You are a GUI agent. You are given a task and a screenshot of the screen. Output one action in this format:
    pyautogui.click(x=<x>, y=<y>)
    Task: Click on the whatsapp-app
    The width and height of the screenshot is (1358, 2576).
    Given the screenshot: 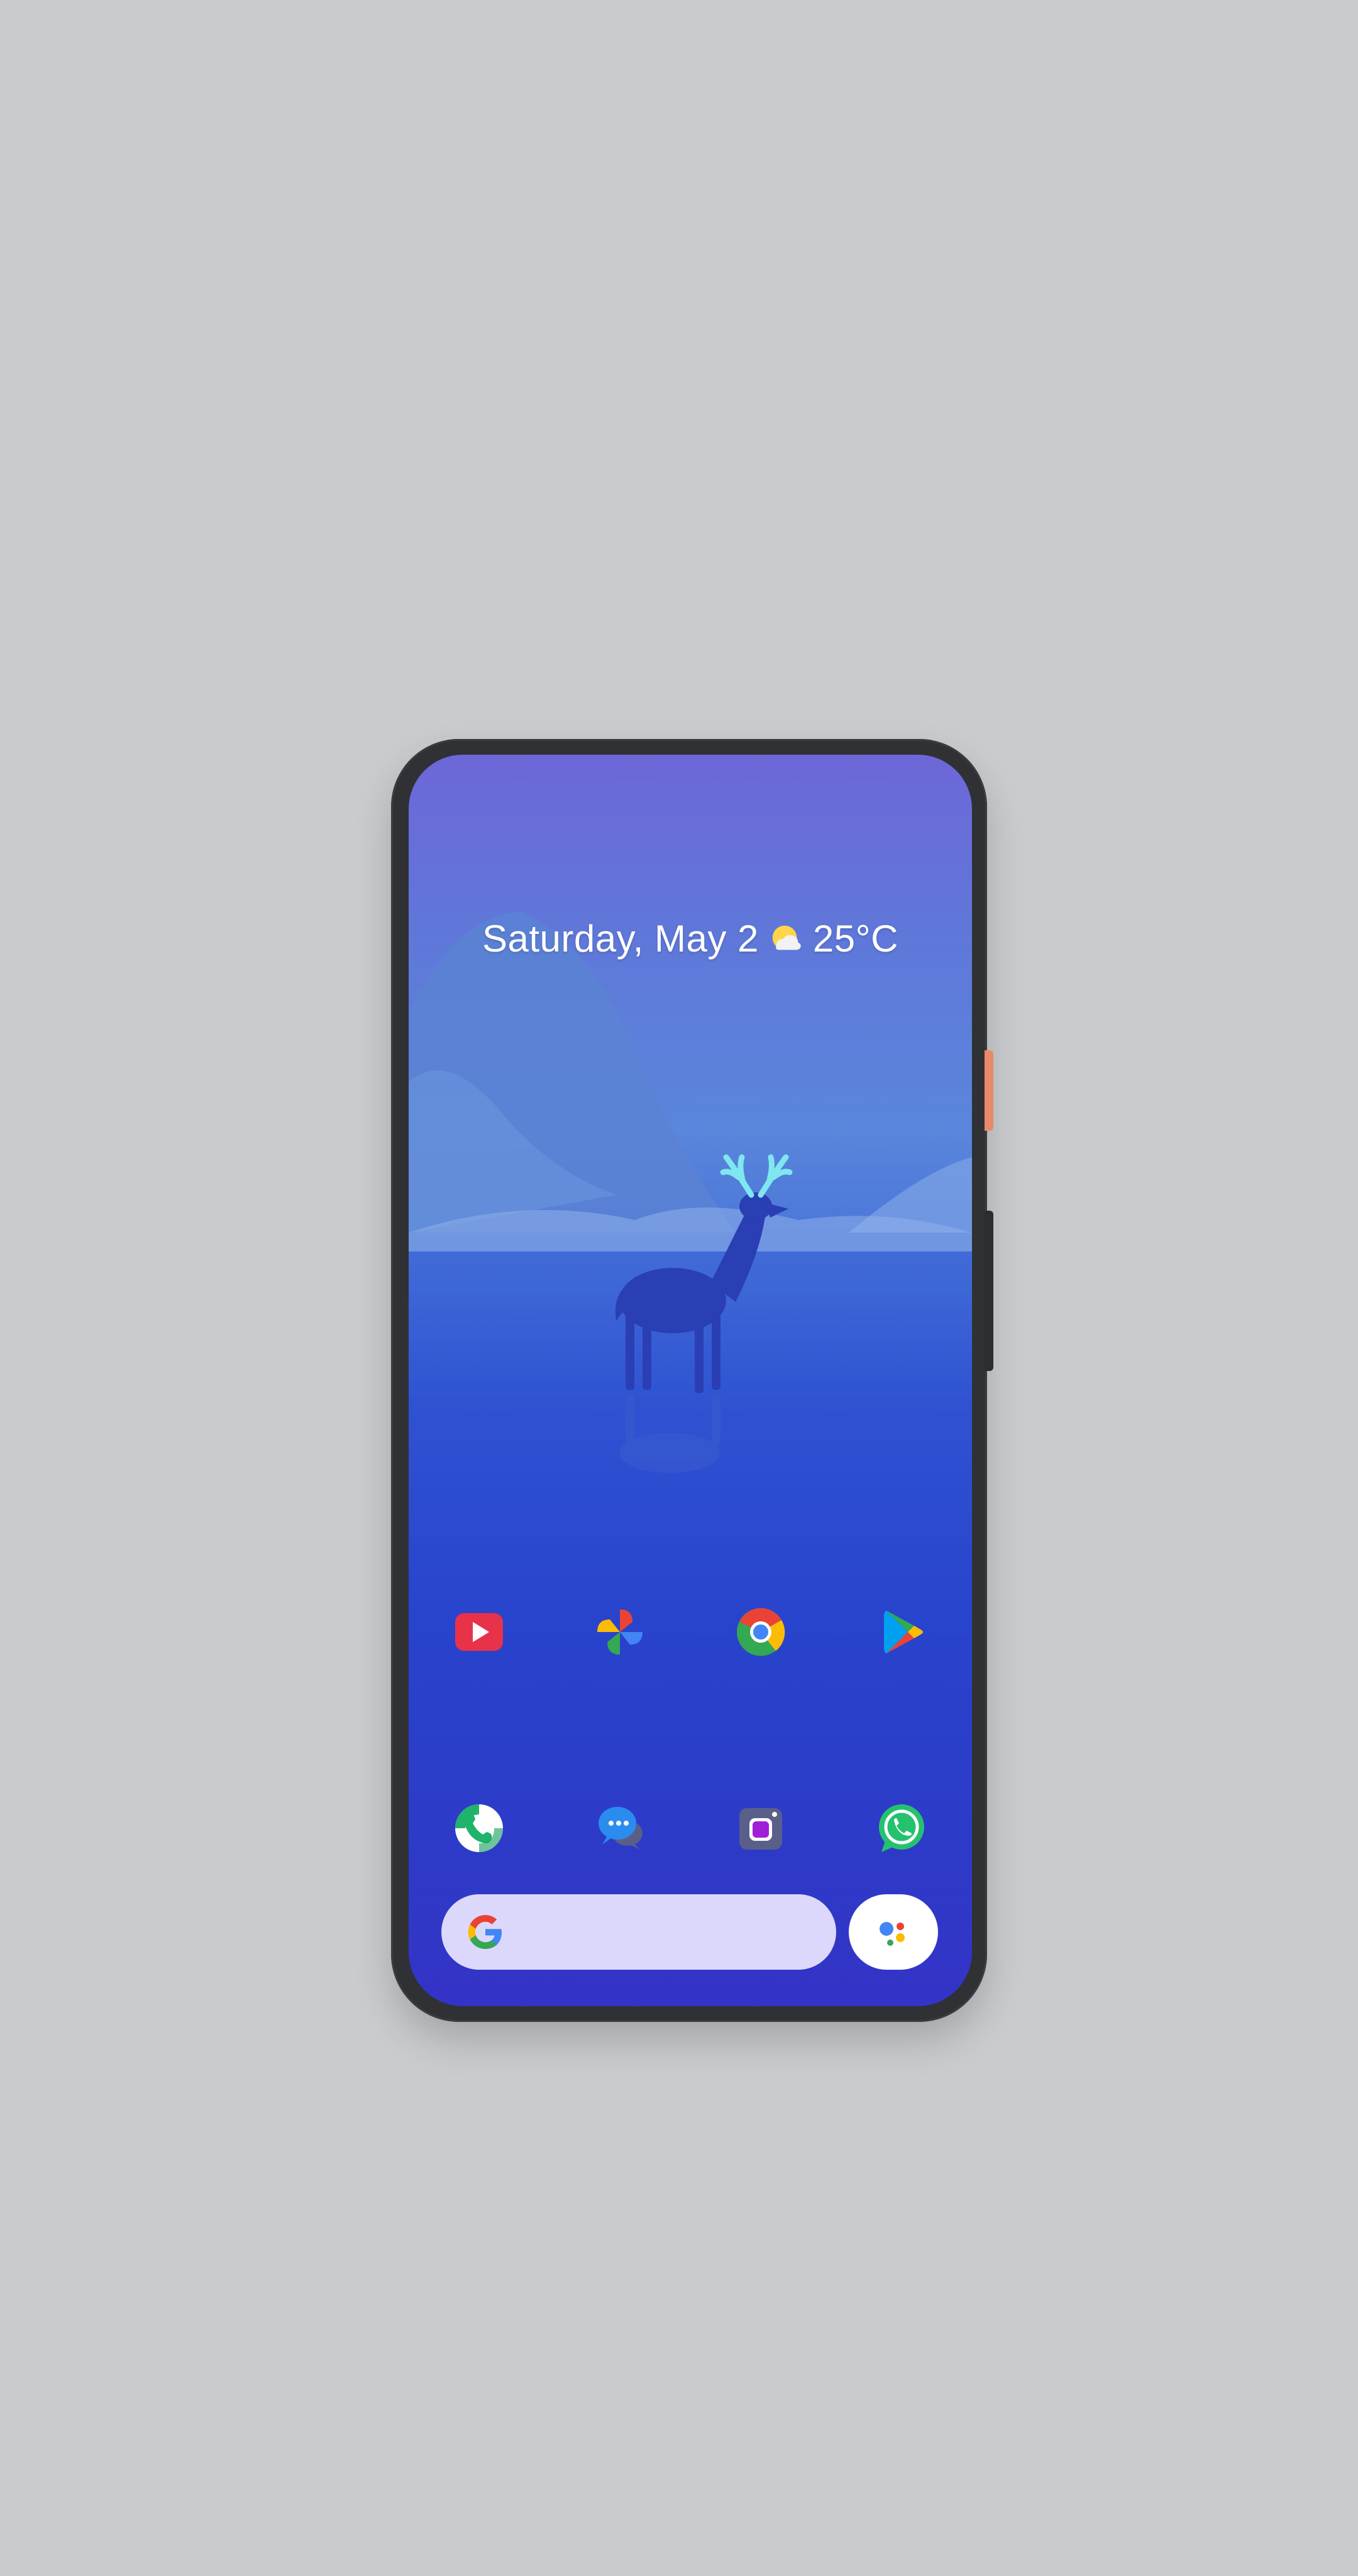 What is the action you would take?
    pyautogui.click(x=901, y=1828)
    